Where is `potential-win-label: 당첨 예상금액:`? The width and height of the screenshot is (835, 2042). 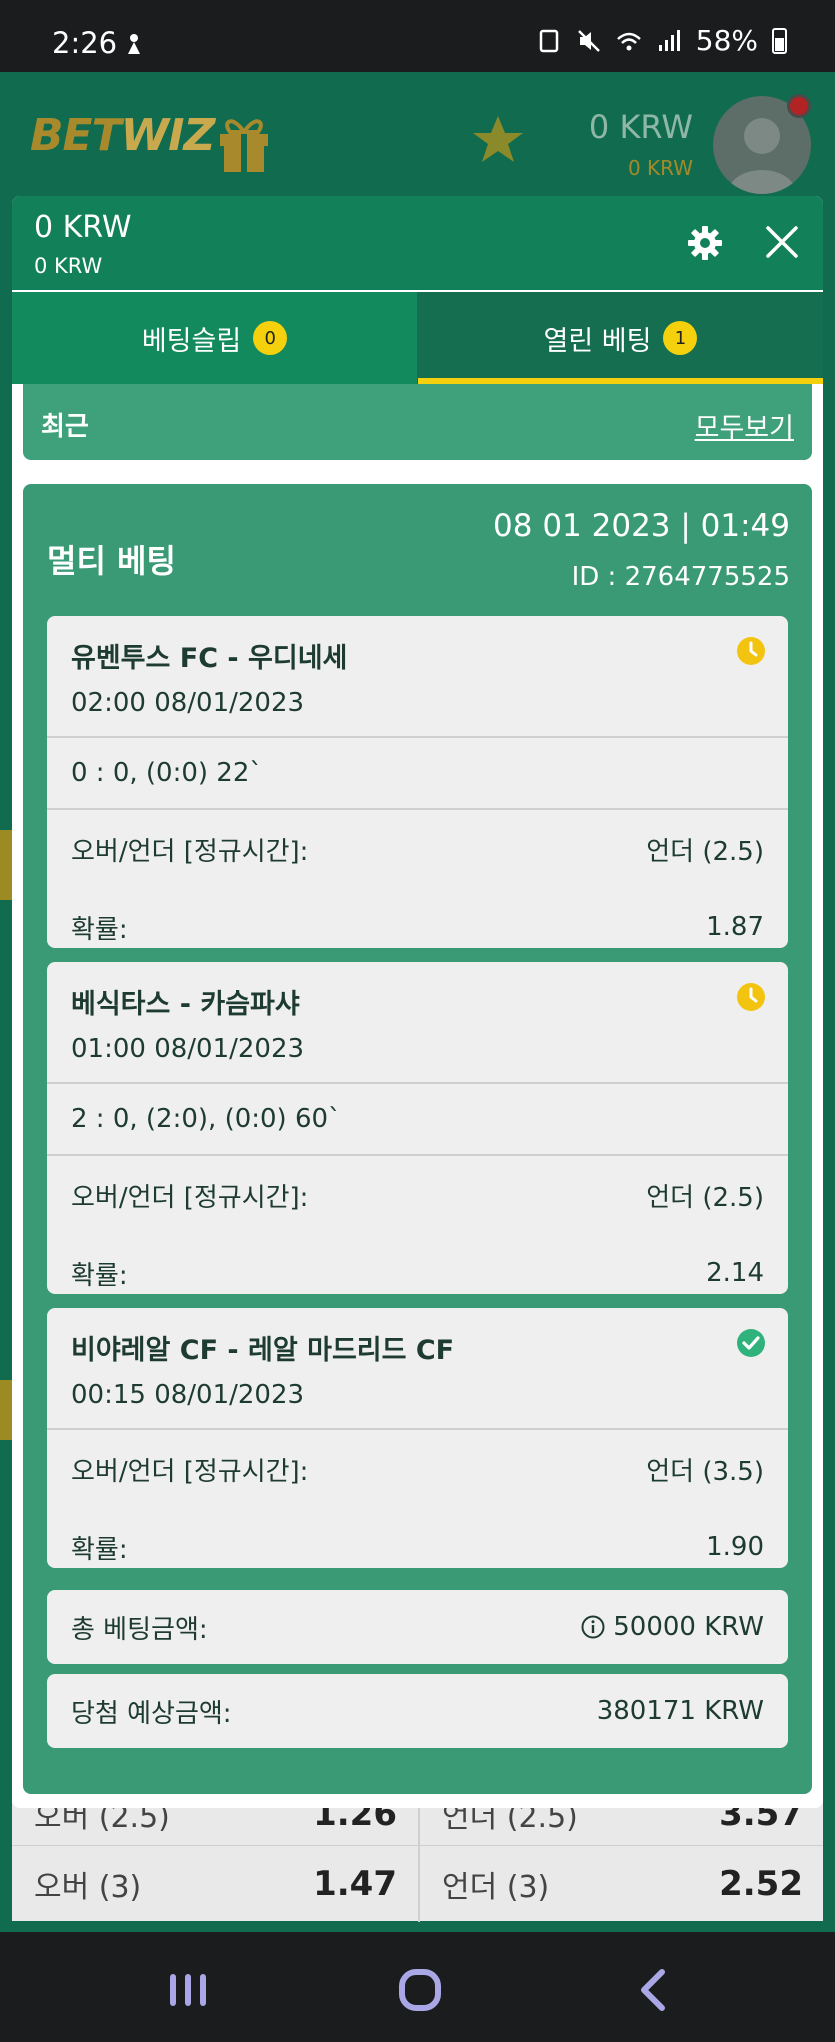 potential-win-label: 당첨 예상금액: is located at coordinates (151, 1713).